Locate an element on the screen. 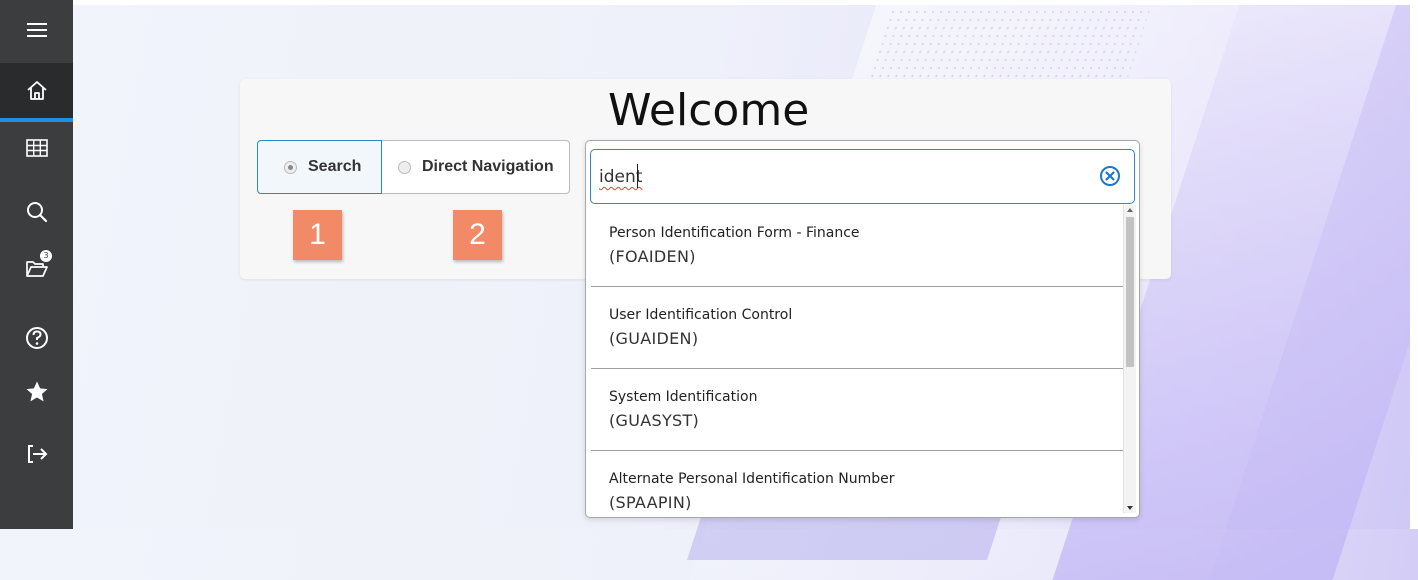 The width and height of the screenshot is (1418, 580). sidebar-item-search is located at coordinates (36, 212).